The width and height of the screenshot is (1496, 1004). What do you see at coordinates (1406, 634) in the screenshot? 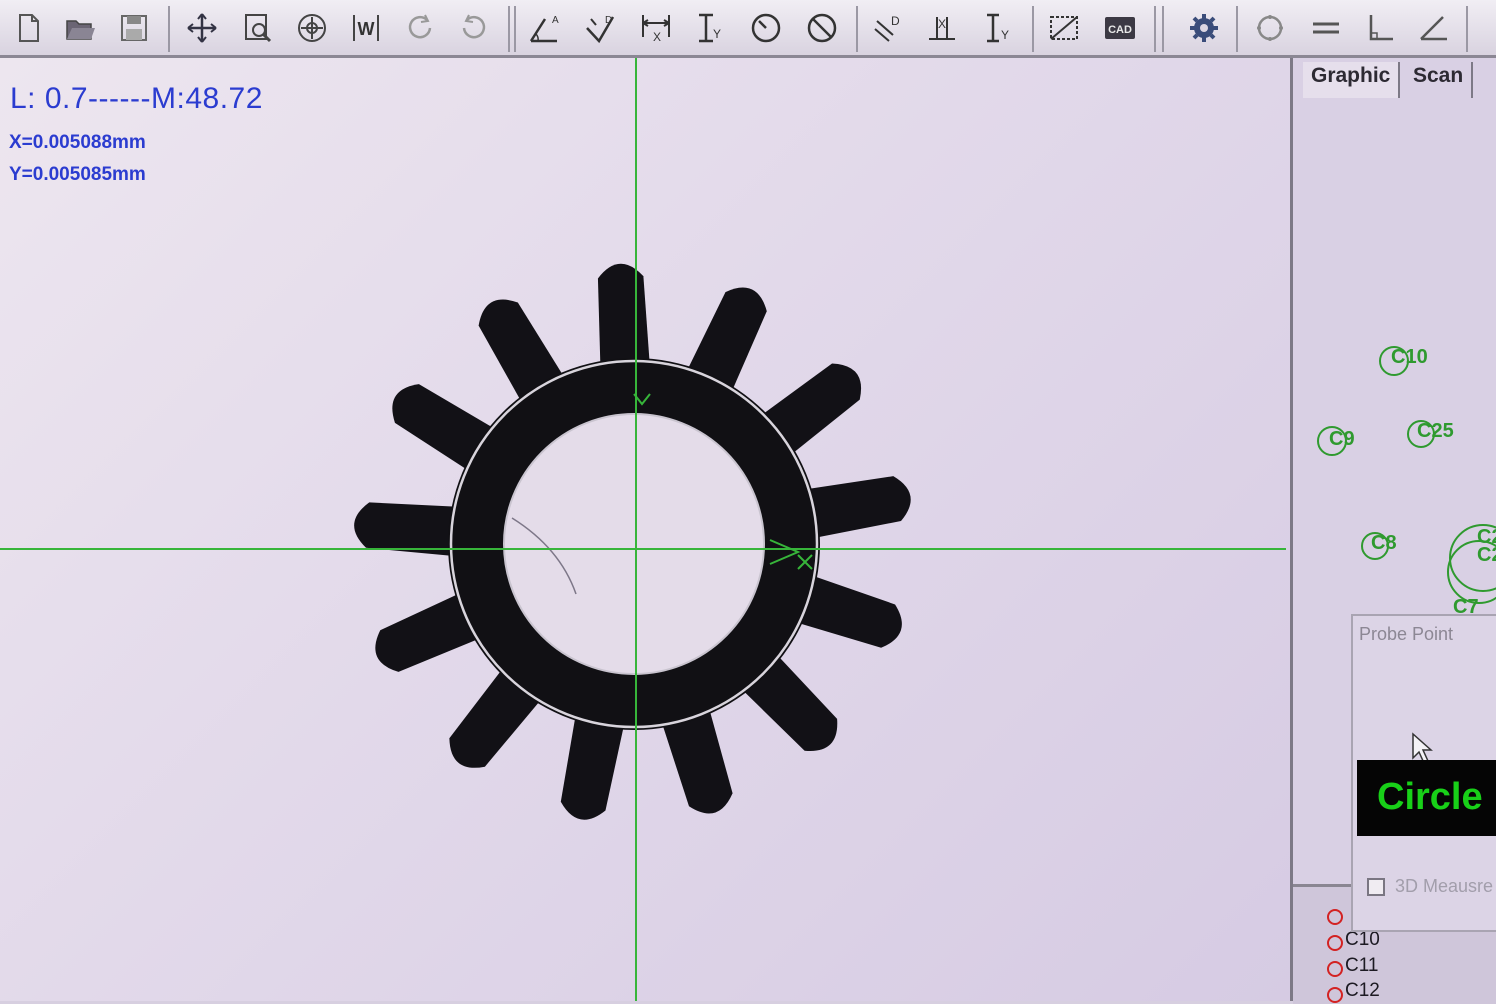
I see `probe-title: Probe Point` at bounding box center [1406, 634].